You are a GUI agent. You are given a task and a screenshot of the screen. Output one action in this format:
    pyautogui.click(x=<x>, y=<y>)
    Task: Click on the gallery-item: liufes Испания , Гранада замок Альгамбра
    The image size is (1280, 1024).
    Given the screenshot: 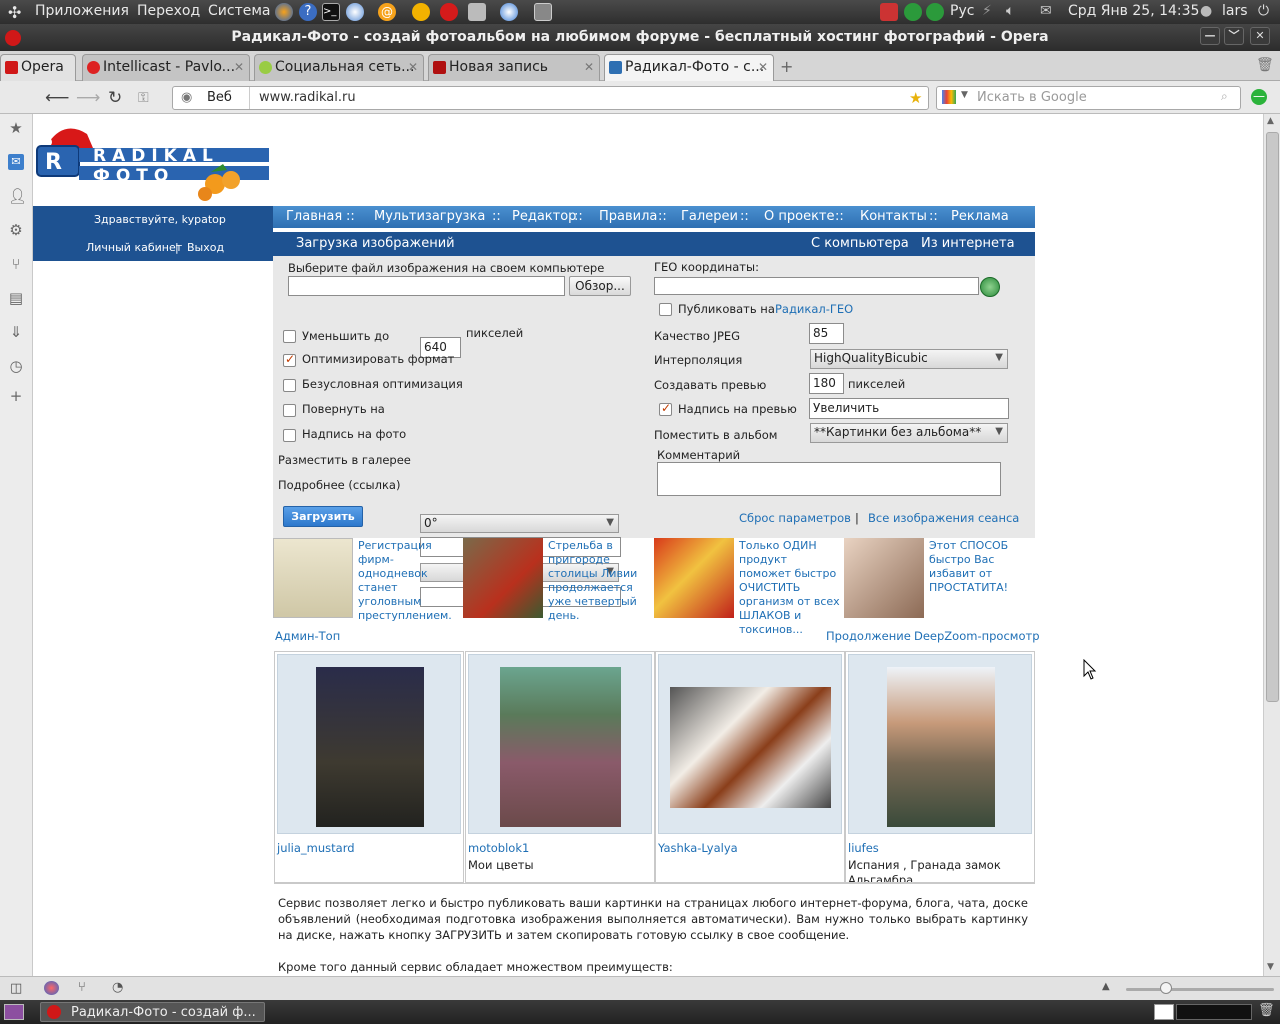 What is the action you would take?
    pyautogui.click(x=940, y=767)
    